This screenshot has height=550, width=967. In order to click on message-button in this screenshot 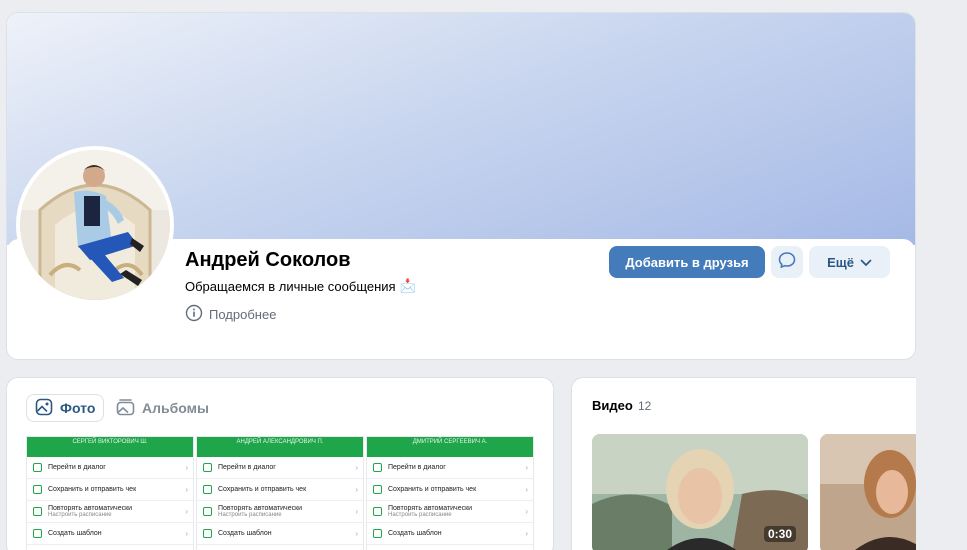, I will do `click(787, 262)`.